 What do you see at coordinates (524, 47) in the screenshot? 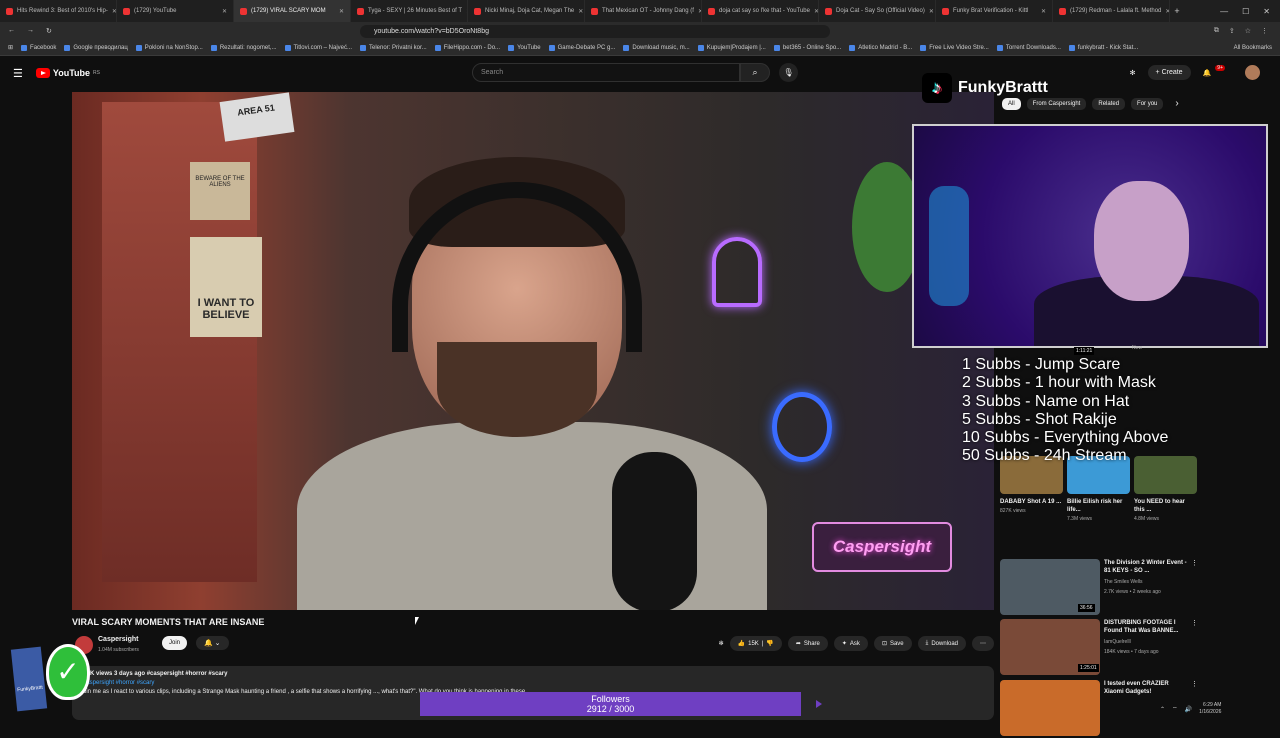
I see `bookmark-item: YouTube` at bounding box center [524, 47].